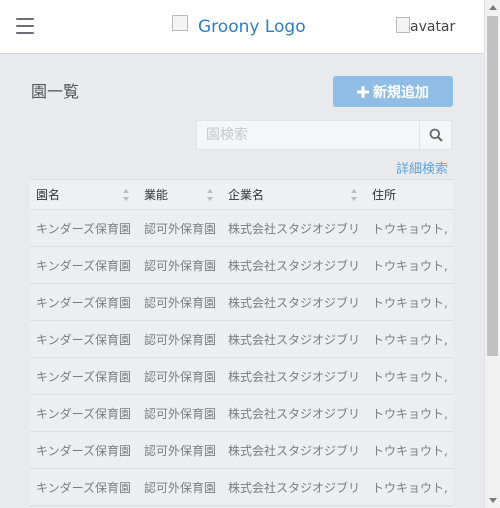  Describe the element at coordinates (433, 27) in the screenshot. I see `avatar-alt-text: avatar` at that location.